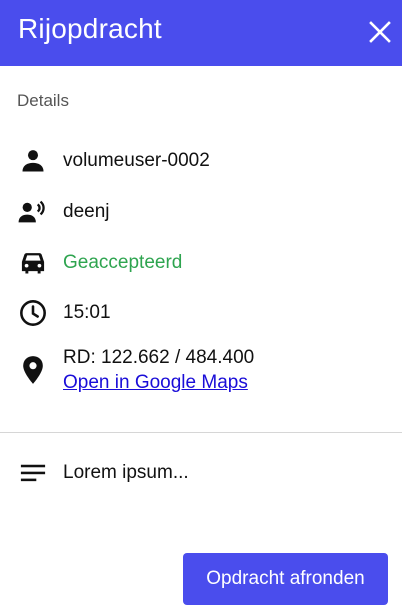  I want to click on details-label: Details, so click(43, 100).